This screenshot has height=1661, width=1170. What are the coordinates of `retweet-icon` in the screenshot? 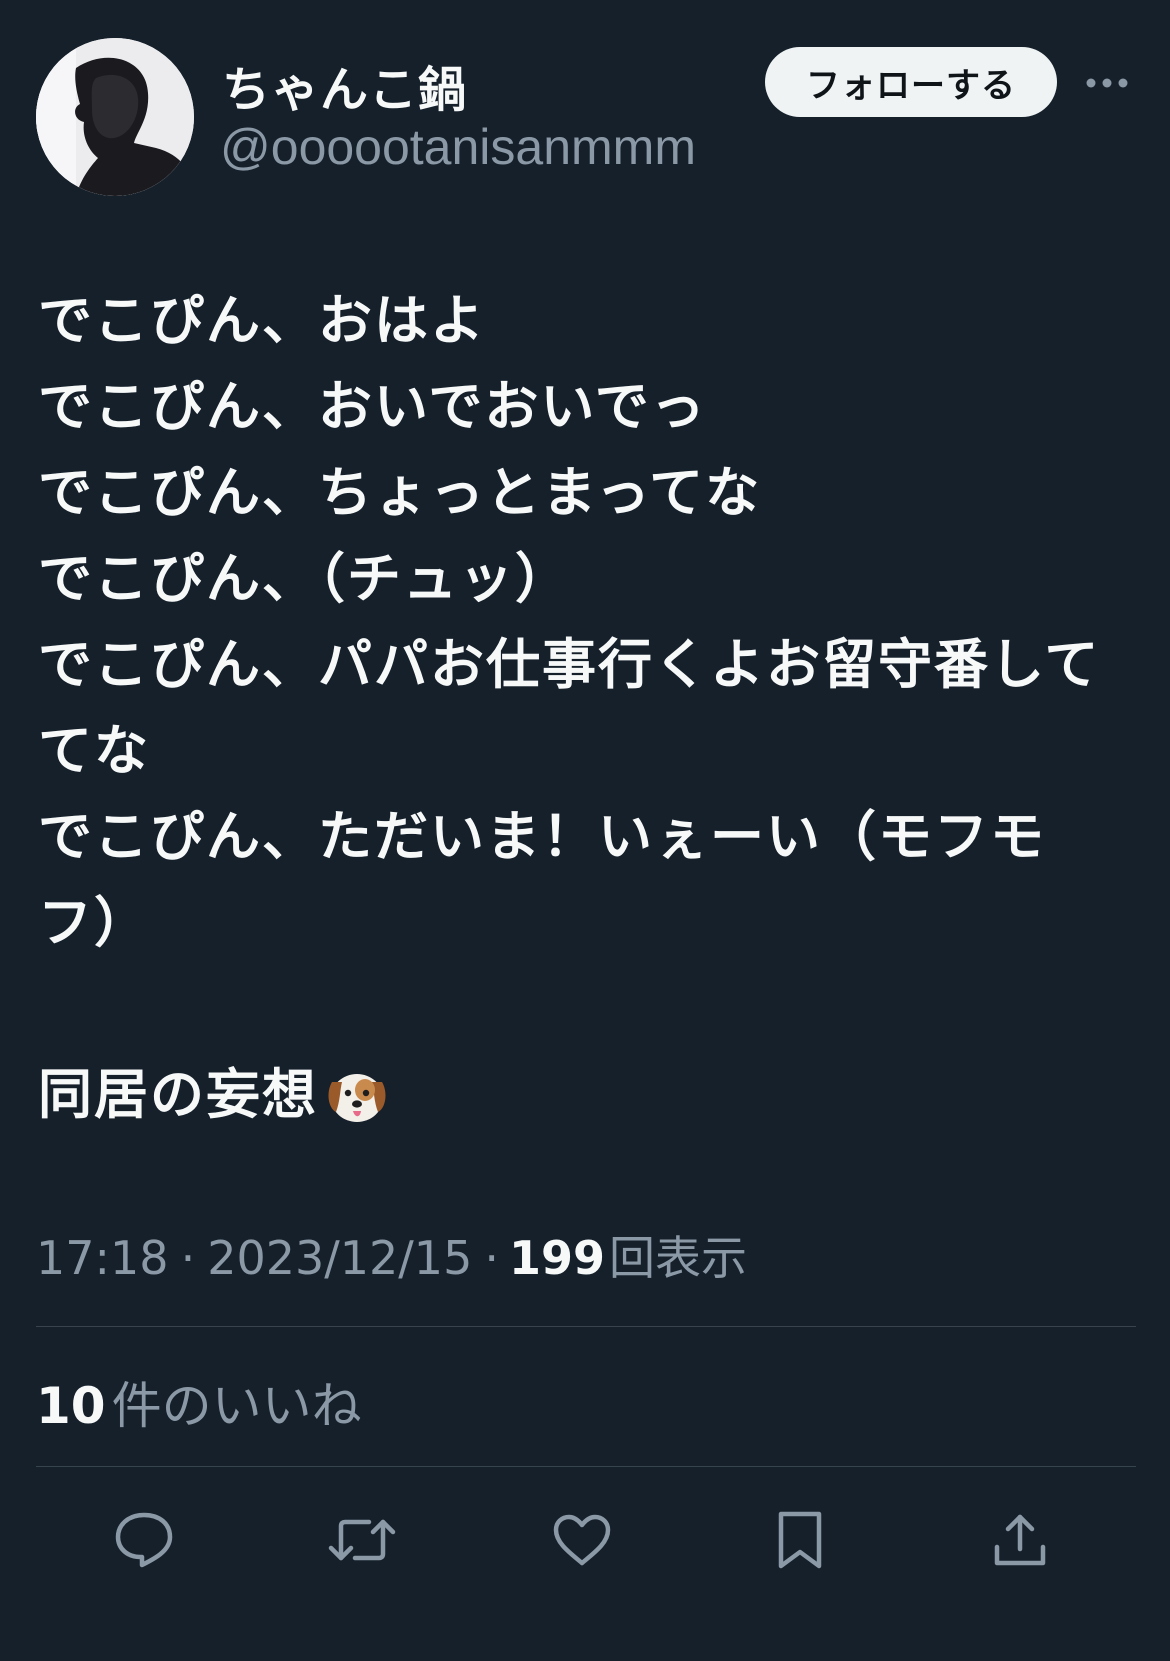 It's located at (362, 1540).